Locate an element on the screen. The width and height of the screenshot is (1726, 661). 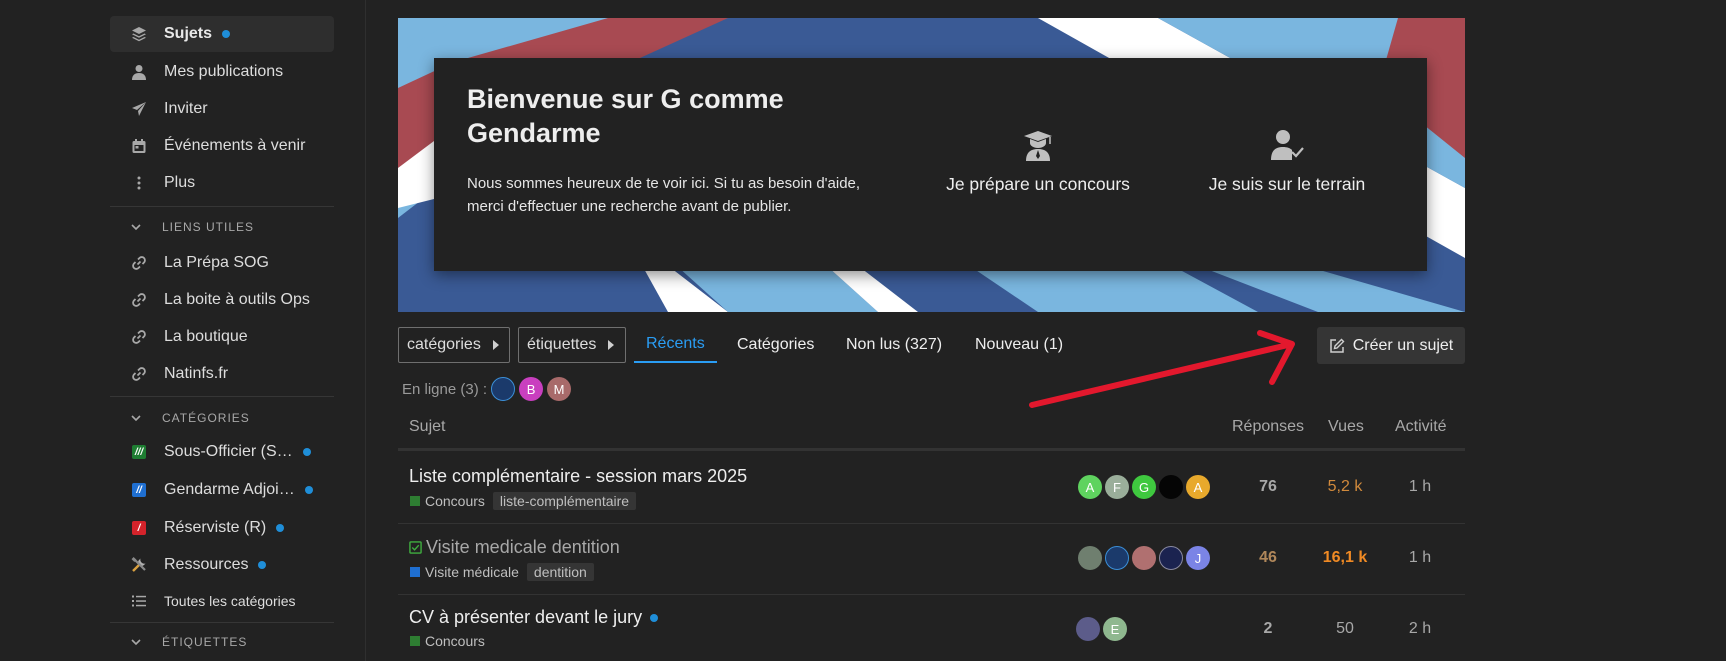
reply-count: 76 is located at coordinates (1268, 487).